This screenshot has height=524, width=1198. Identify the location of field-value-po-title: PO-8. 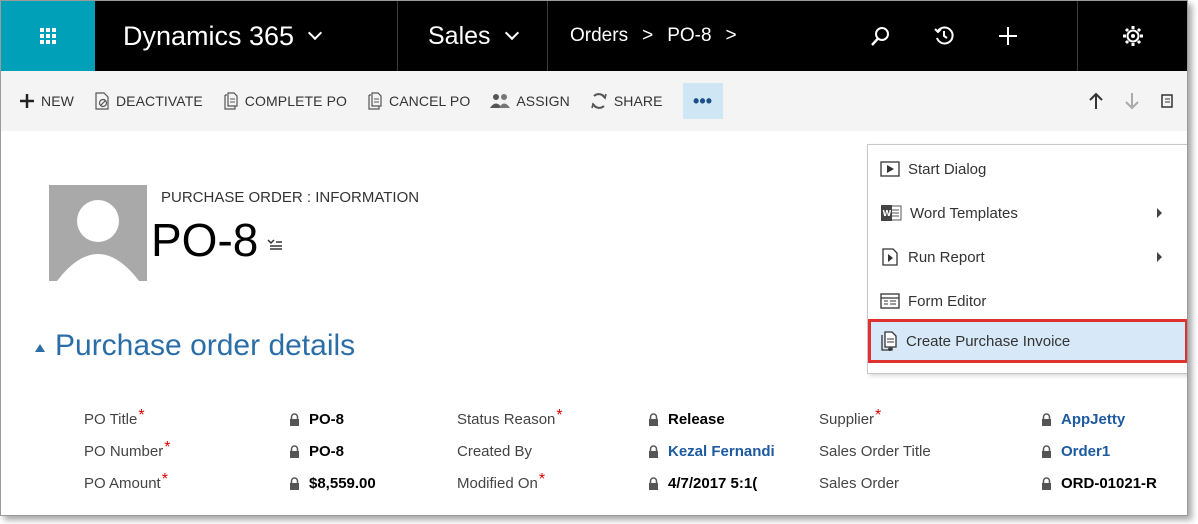
(316, 419).